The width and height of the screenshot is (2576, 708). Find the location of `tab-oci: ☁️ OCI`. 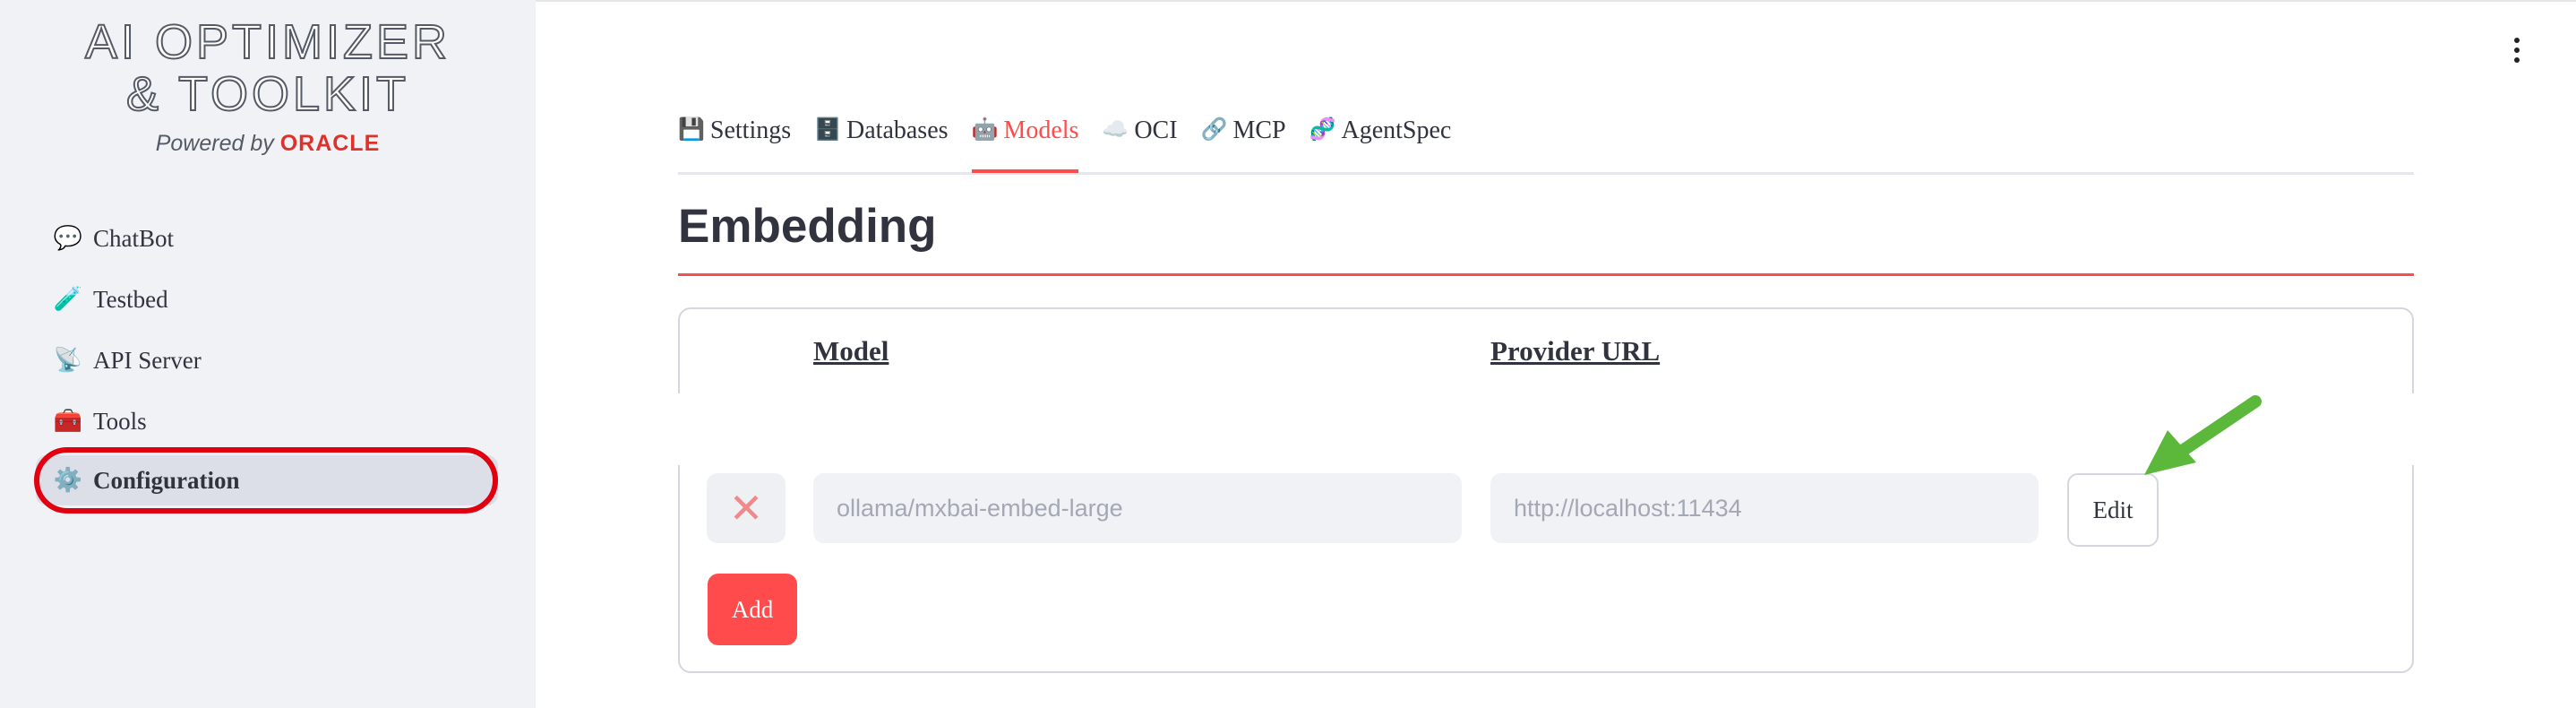

tab-oci: ☁️ OCI is located at coordinates (1139, 141).